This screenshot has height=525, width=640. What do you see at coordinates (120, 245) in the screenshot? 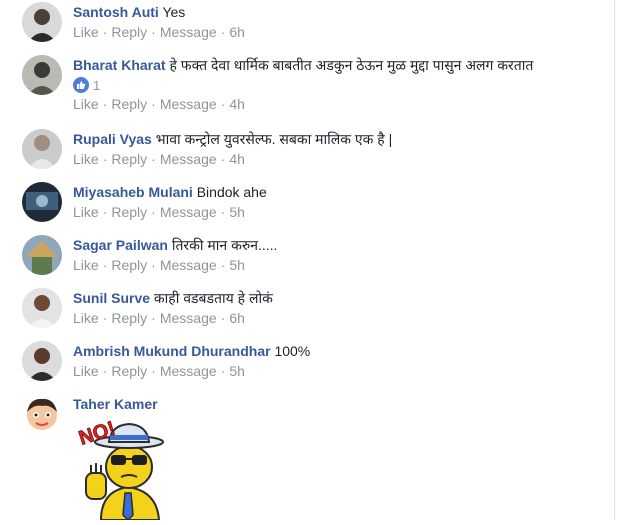
I see `comment-author: Sagar Pailwan` at bounding box center [120, 245].